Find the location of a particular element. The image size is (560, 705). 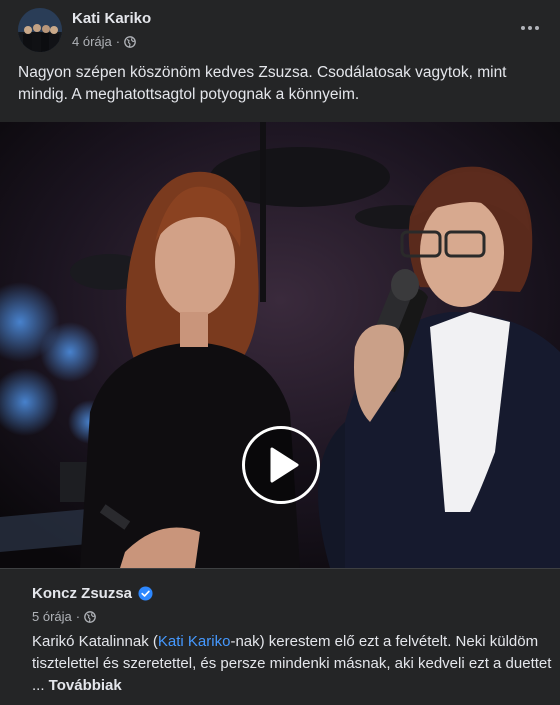

play-icon is located at coordinates (284, 465).